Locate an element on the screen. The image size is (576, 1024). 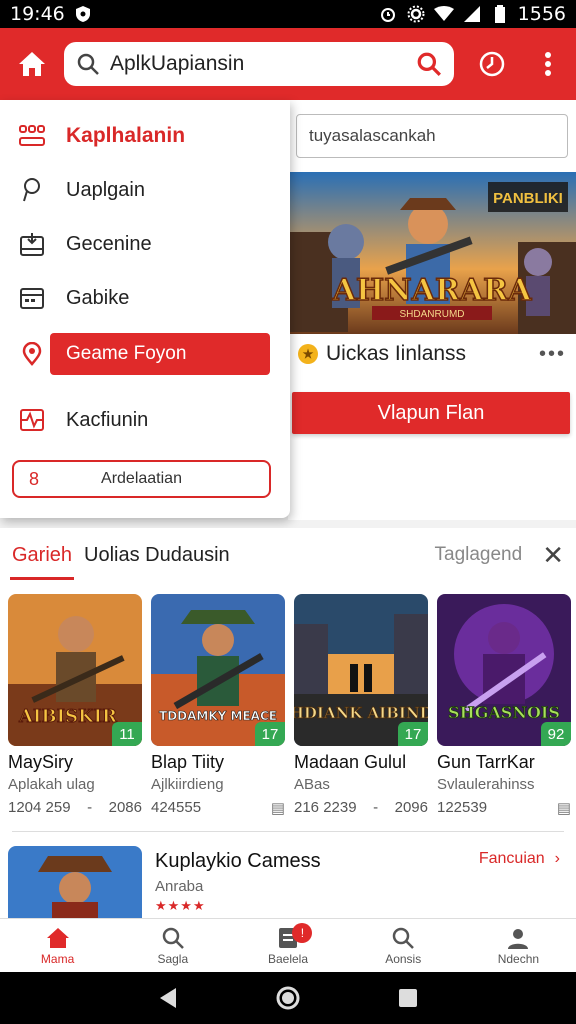
panel-game-title-row: ★ Uickas Iinlanss ••• is located at coordinates (432, 354).